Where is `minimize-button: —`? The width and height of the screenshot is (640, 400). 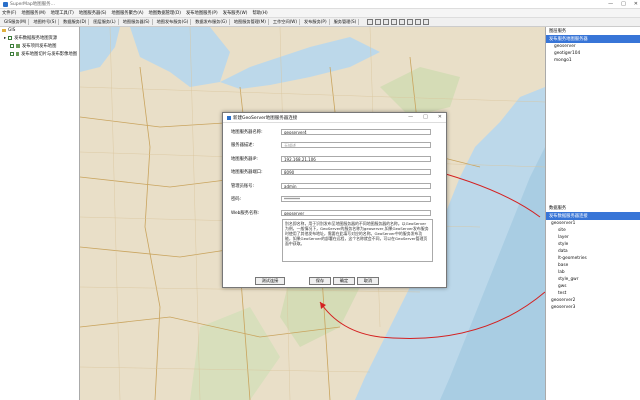 minimize-button: — is located at coordinates (610, 4).